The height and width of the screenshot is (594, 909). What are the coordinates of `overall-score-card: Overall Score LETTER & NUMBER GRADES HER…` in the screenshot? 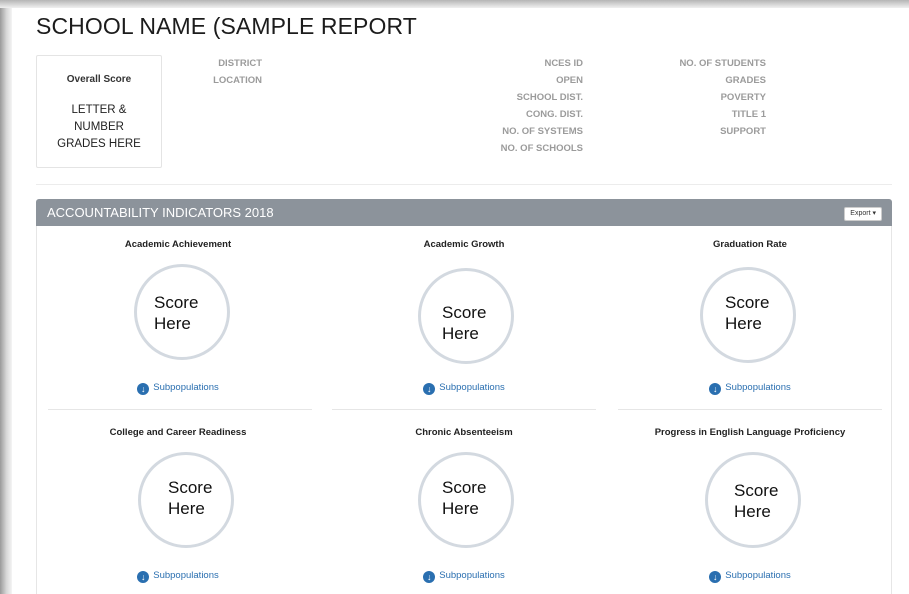 It's located at (99, 111).